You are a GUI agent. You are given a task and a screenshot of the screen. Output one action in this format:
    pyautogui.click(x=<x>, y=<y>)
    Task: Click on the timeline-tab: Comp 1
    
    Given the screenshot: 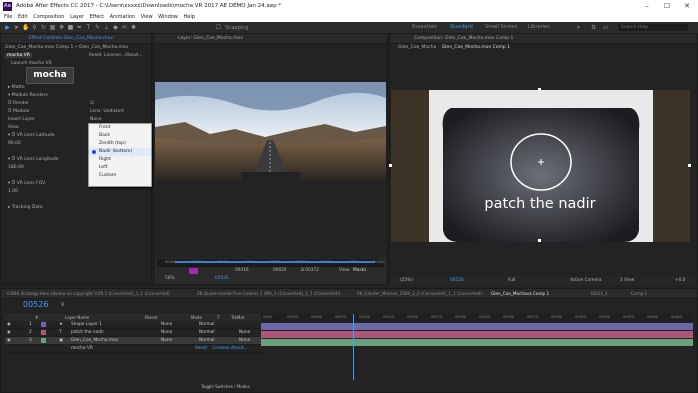 What is the action you would take?
    pyautogui.click(x=639, y=294)
    